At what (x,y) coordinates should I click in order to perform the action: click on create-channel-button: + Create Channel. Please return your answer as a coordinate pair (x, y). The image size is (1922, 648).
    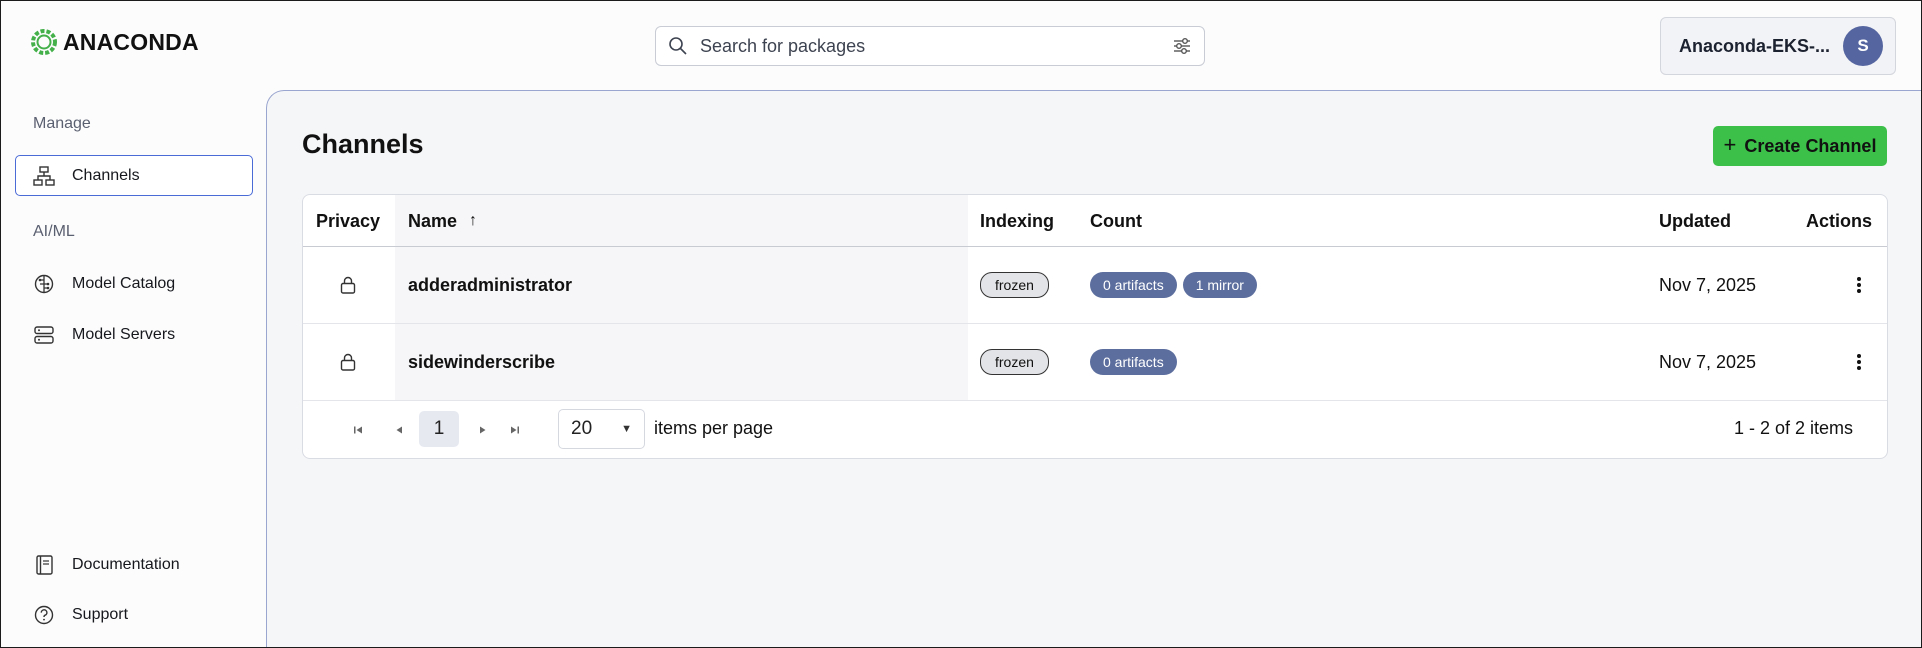
    Looking at the image, I should click on (1800, 146).